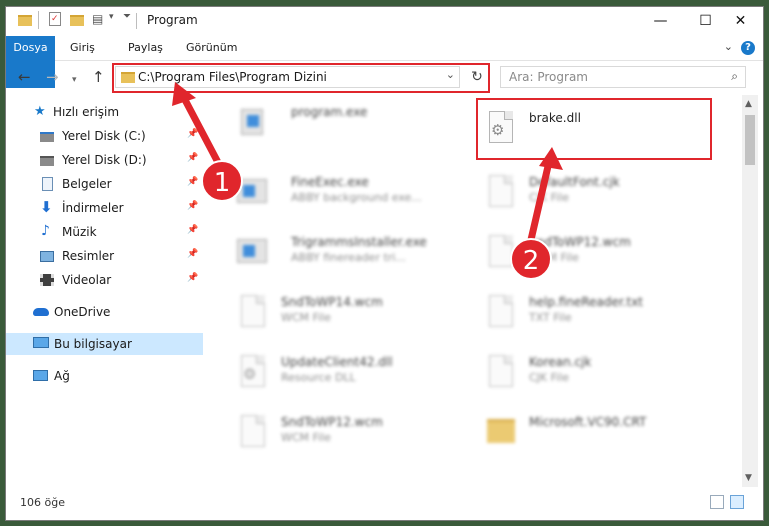 Image resolution: width=769 pixels, height=526 pixels. What do you see at coordinates (384, 21) in the screenshot?
I see `title-bar: ✓ ▤ ▾ ⏷ Program — ☐ ✕` at bounding box center [384, 21].